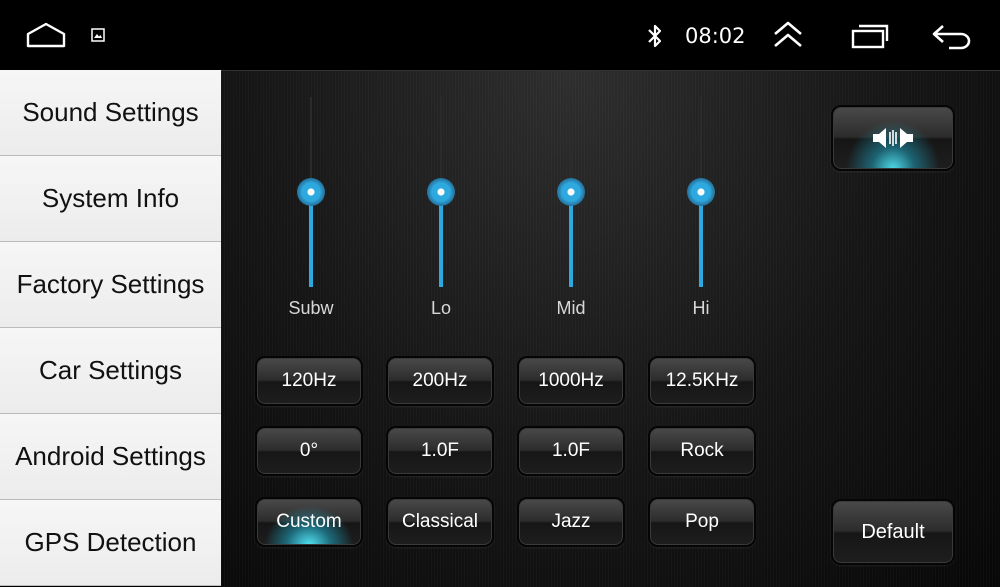 This screenshot has height=587, width=1000. I want to click on high-label: Hi, so click(701, 308).